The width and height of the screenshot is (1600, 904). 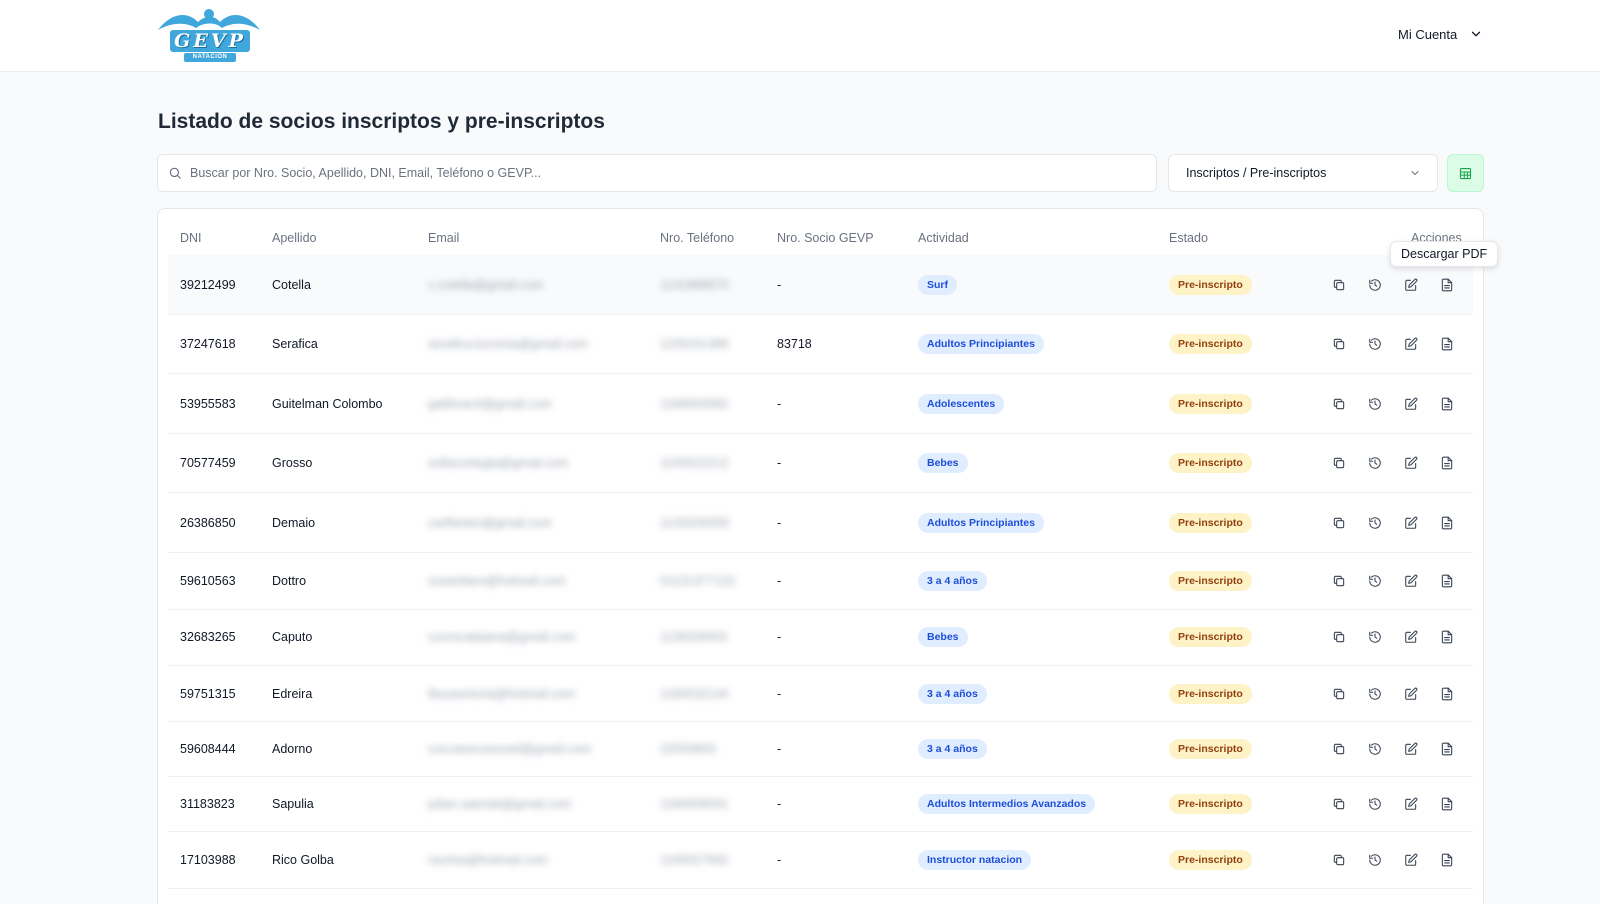 What do you see at coordinates (207, 803) in the screenshot?
I see `cell-dni-text: 31183823` at bounding box center [207, 803].